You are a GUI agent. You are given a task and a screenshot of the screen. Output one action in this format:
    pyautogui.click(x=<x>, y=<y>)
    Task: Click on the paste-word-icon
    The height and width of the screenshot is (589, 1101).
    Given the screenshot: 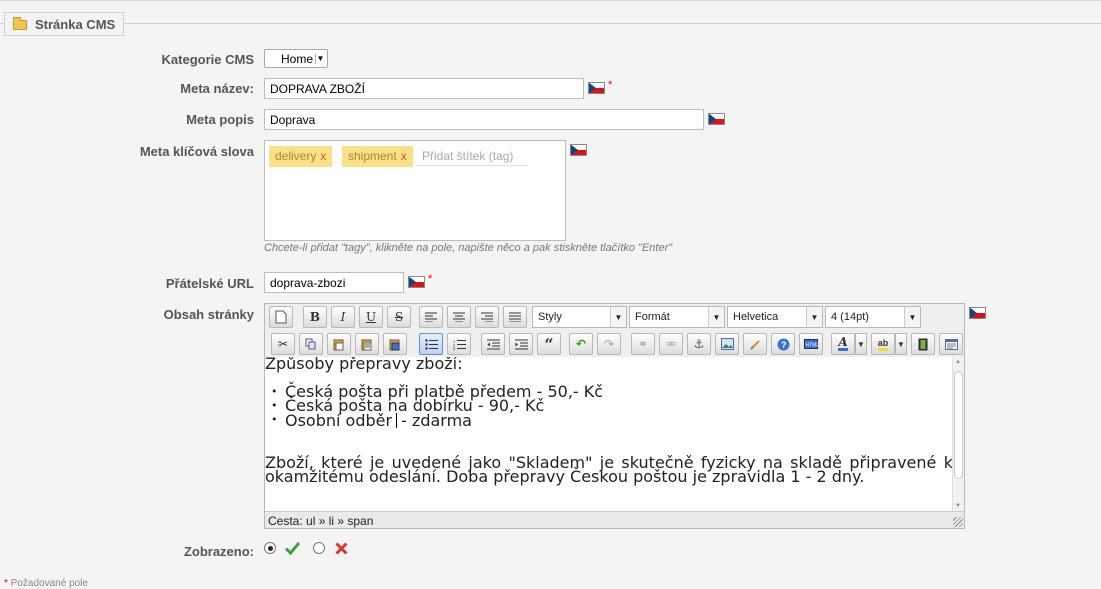 What is the action you would take?
    pyautogui.click(x=395, y=344)
    